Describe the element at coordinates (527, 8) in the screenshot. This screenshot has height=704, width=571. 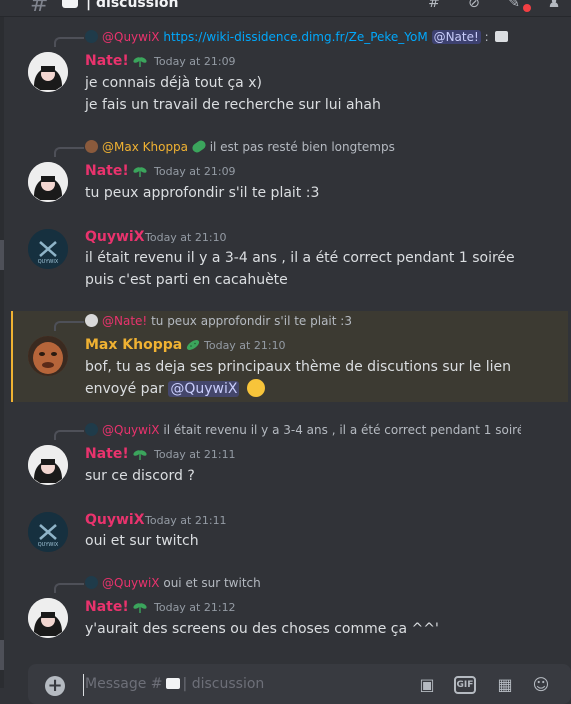
I see `notification-dot` at that location.